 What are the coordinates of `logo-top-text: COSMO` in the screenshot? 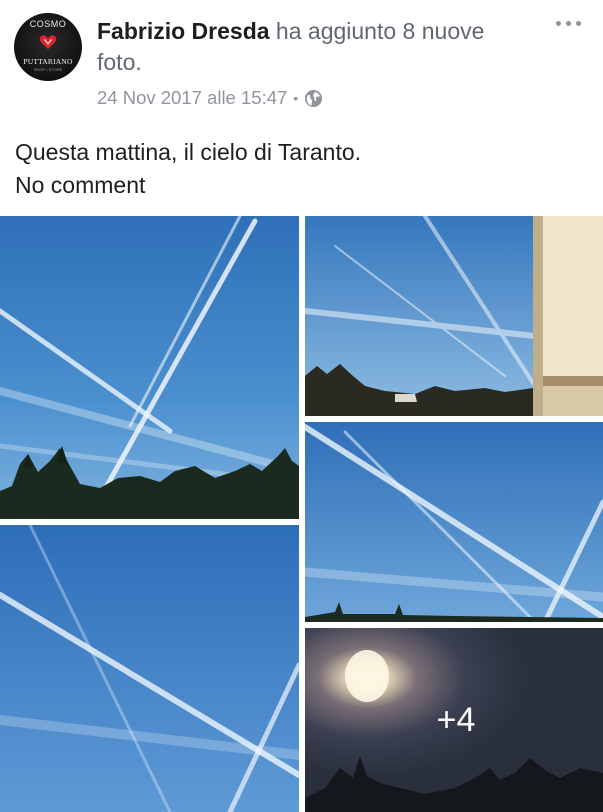 It's located at (48, 24).